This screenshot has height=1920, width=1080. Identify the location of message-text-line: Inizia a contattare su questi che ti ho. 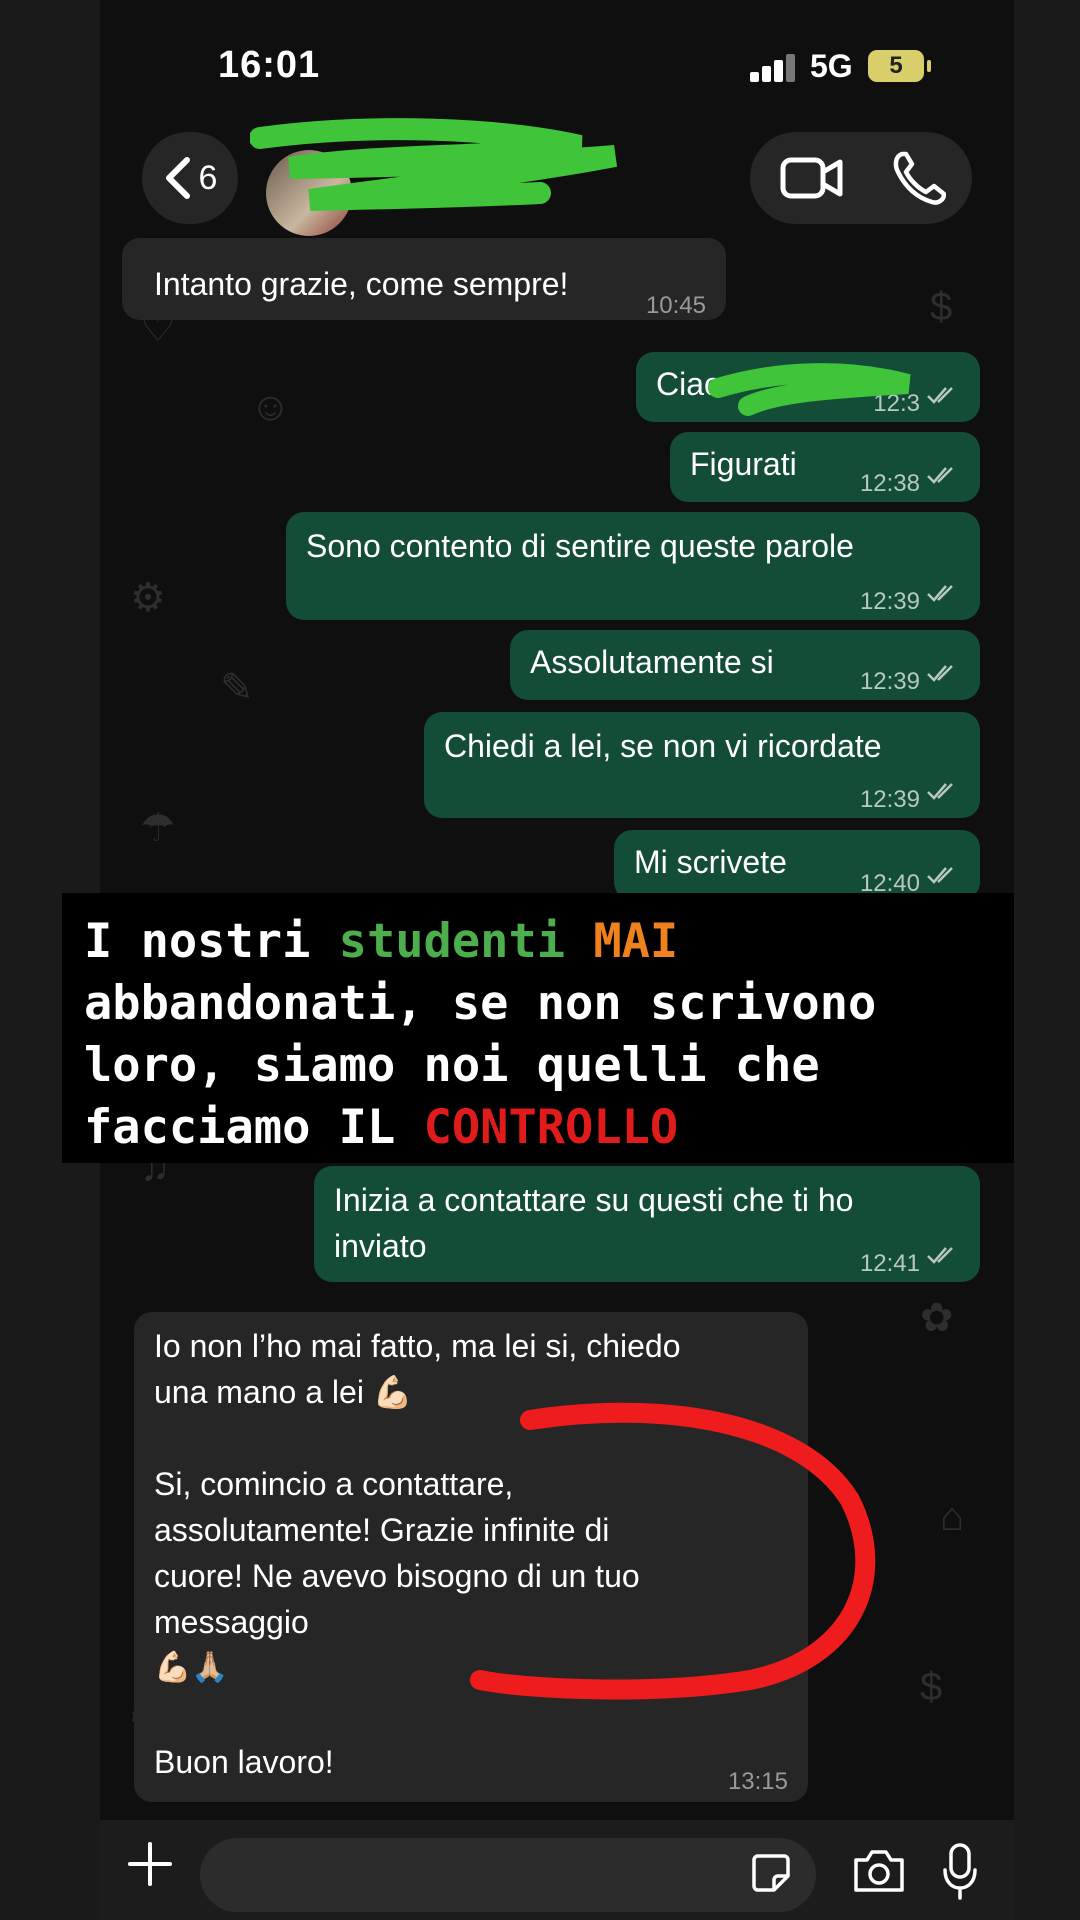
(594, 1200).